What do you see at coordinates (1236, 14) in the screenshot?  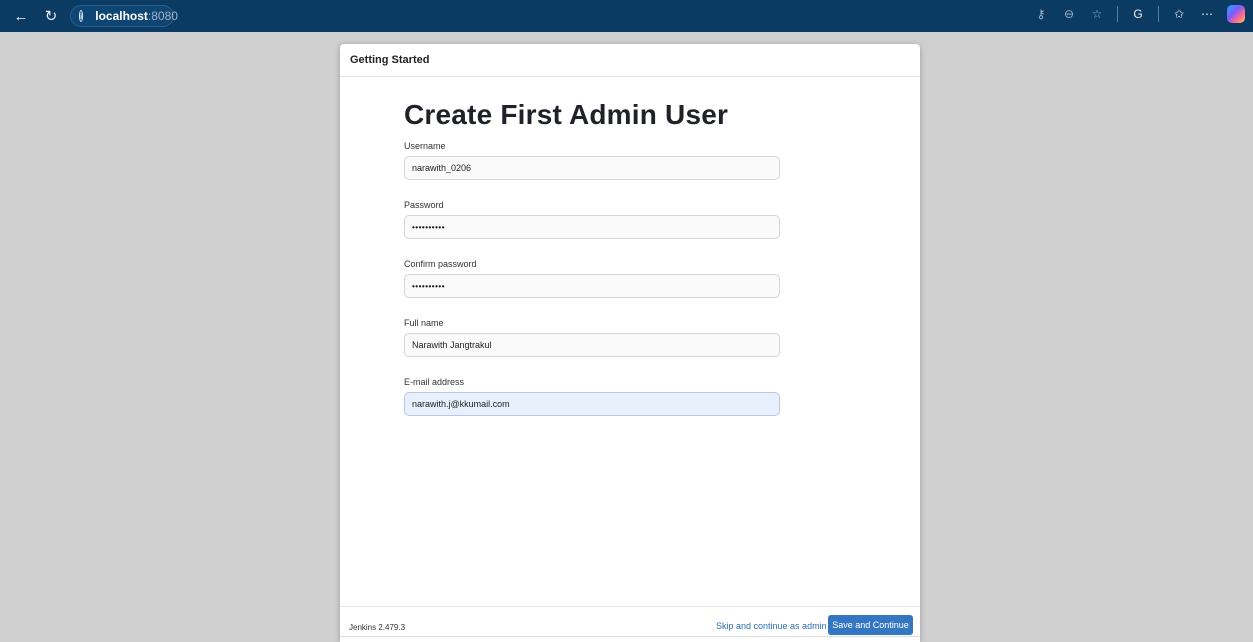 I see `copilot-icon` at bounding box center [1236, 14].